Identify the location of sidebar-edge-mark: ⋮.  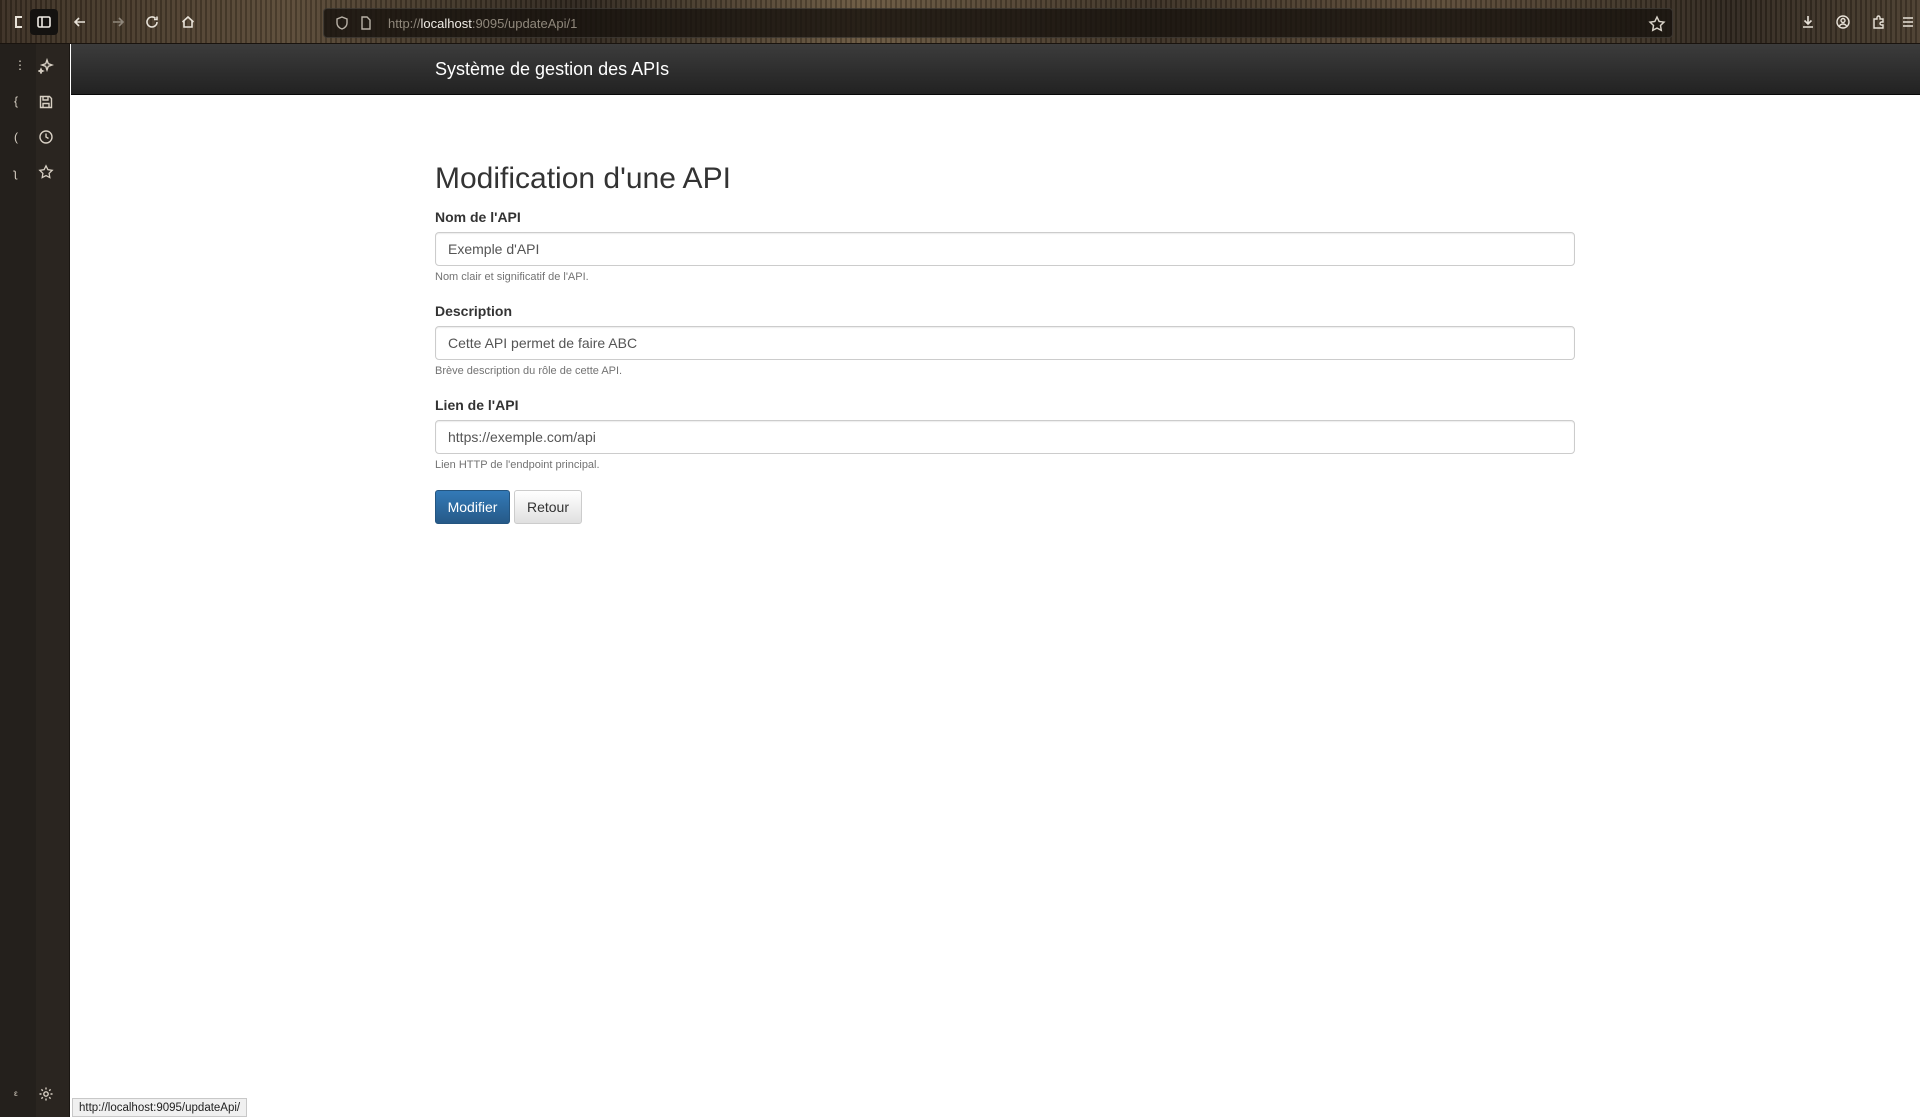
(20, 65).